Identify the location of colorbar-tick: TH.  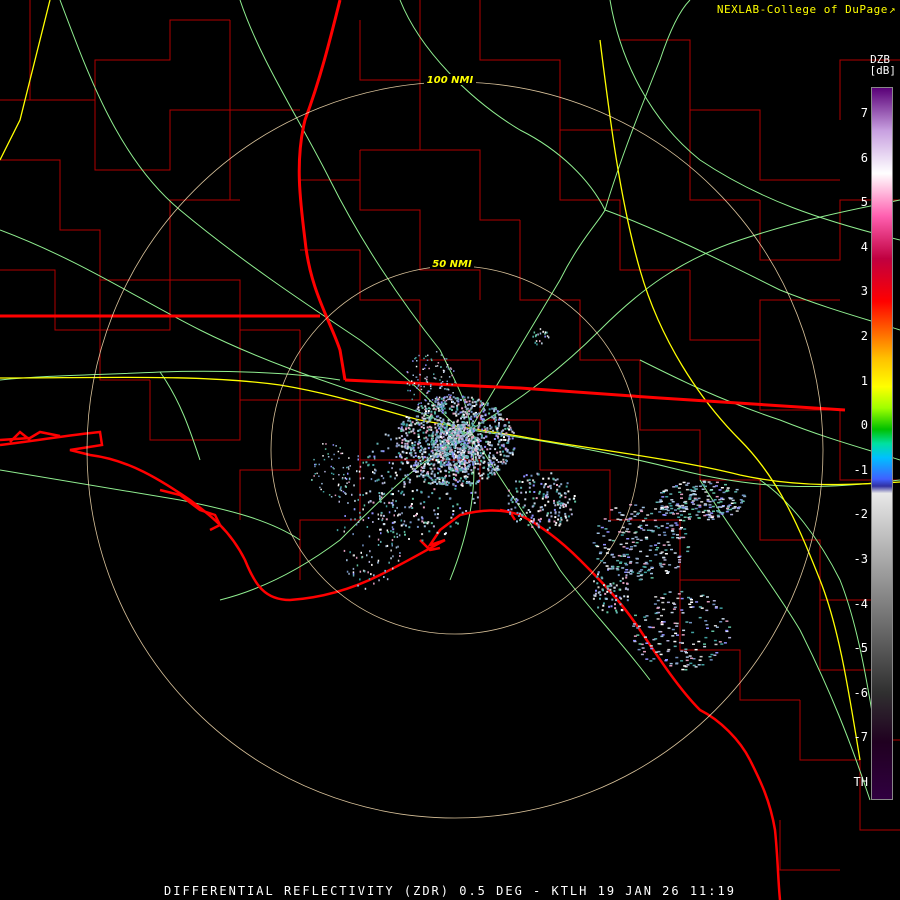
(860, 782).